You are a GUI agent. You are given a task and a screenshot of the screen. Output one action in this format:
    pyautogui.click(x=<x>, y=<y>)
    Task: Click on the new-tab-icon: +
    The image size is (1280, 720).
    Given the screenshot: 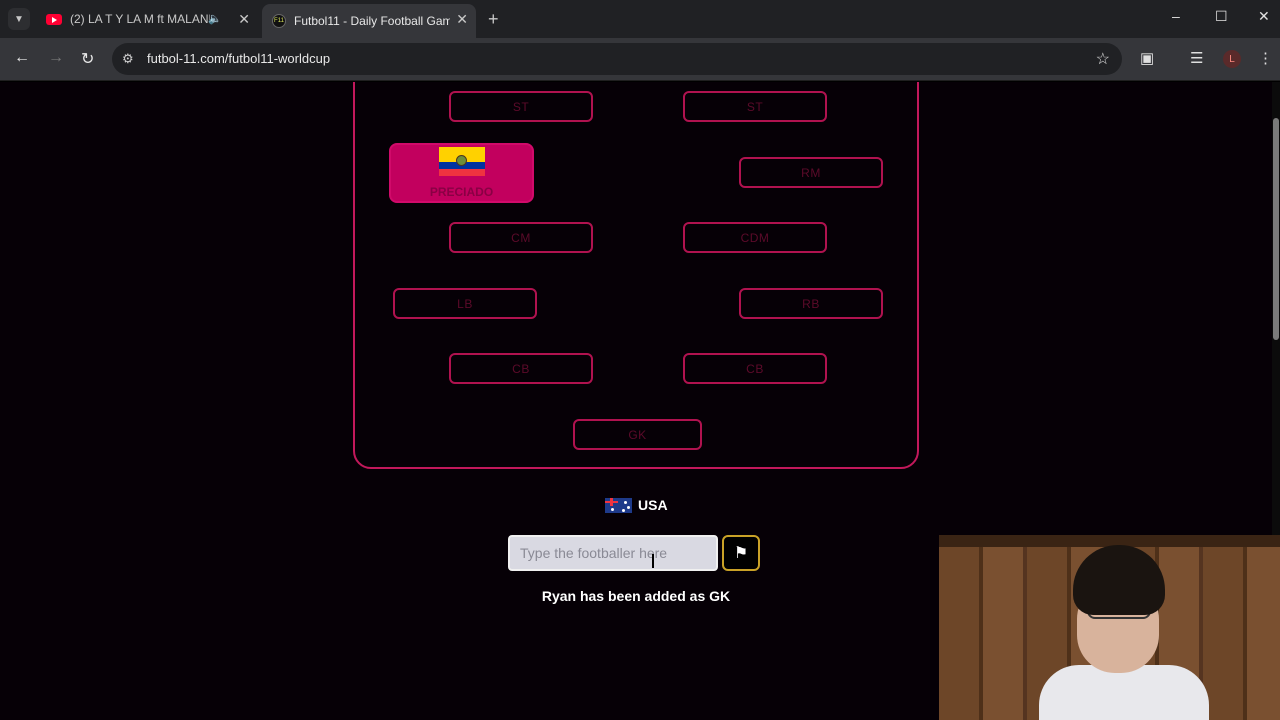 What is the action you would take?
    pyautogui.click(x=493, y=19)
    